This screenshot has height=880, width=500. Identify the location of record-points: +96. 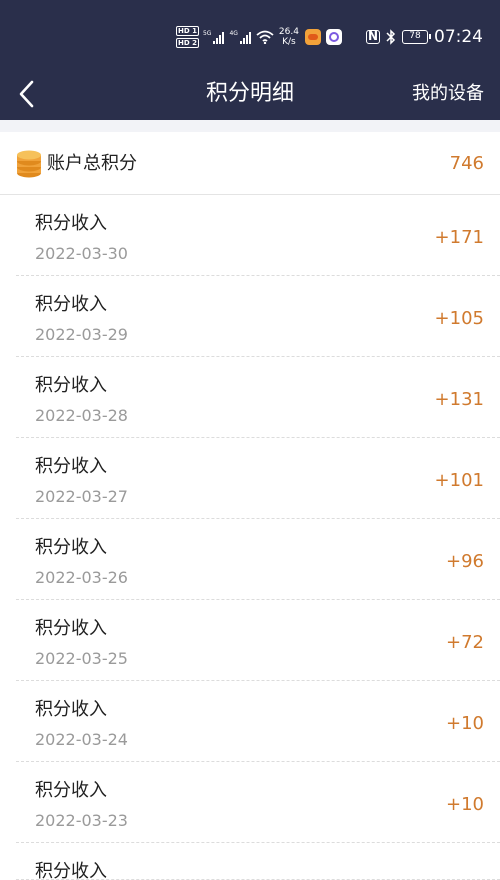
(465, 561).